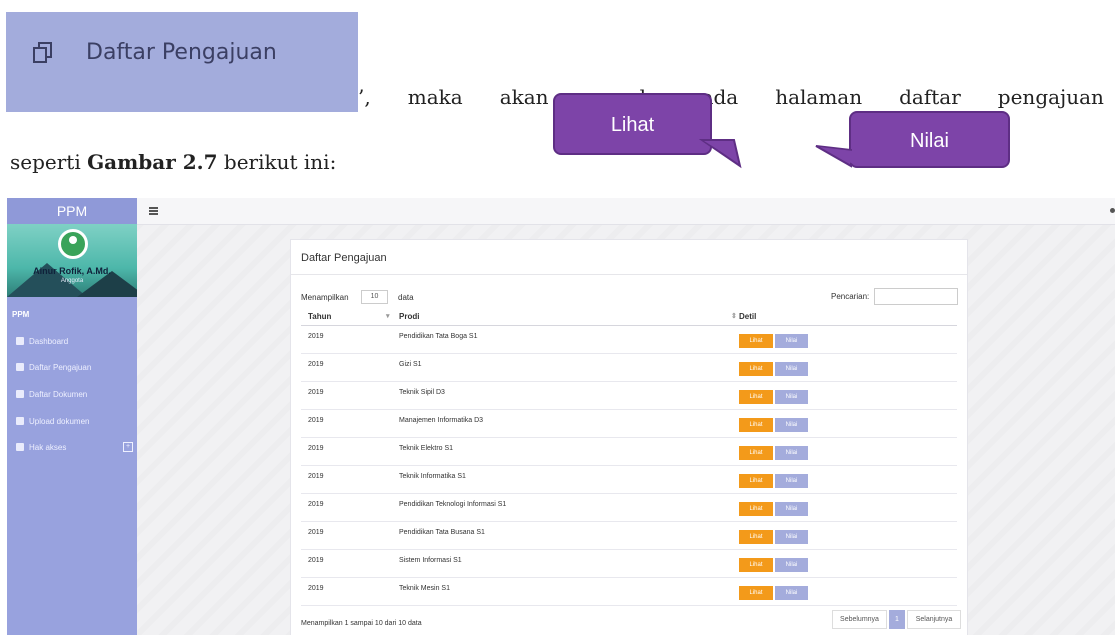 This screenshot has height=635, width=1115. I want to click on divider, so click(629, 274).